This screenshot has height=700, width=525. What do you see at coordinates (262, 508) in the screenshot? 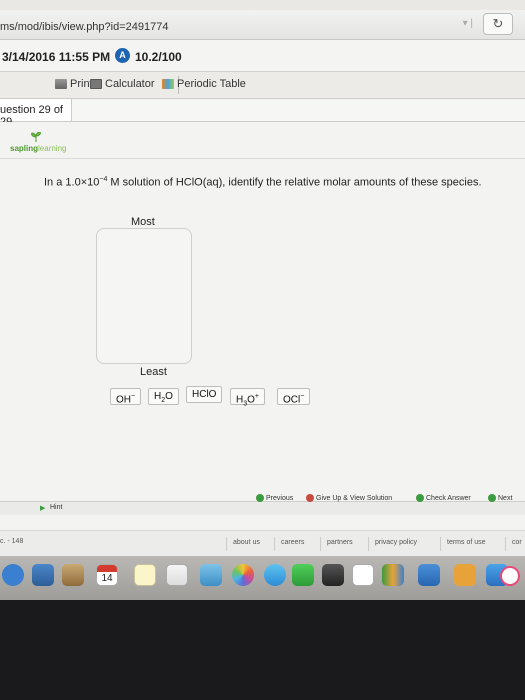
I see `hint-bar: ▶ Hint` at bounding box center [262, 508].